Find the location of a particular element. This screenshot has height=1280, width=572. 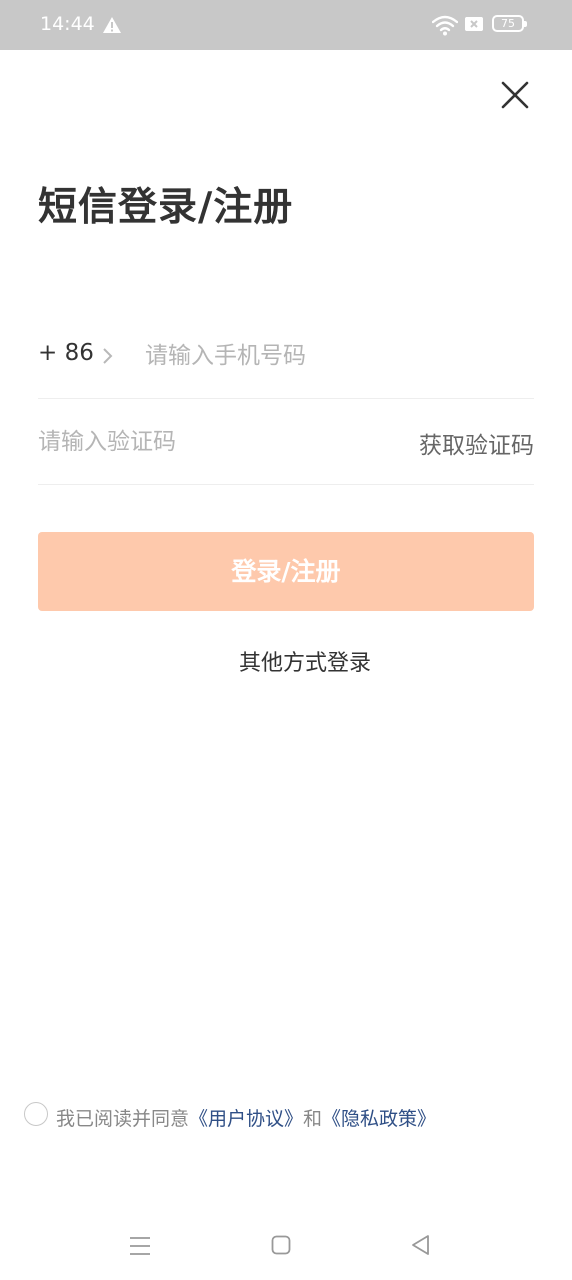

verification-code-input is located at coordinates (203, 442).